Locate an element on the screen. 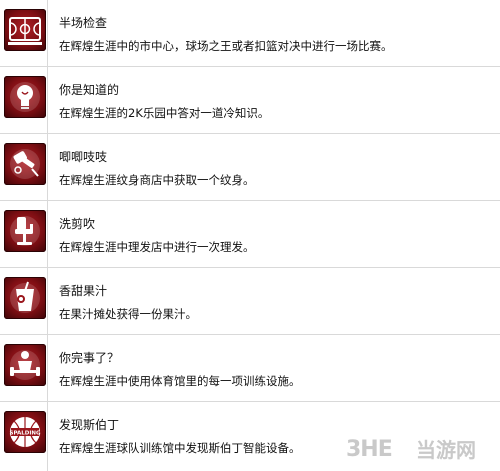 The image size is (500, 471). dumbbell-icon is located at coordinates (25, 365).